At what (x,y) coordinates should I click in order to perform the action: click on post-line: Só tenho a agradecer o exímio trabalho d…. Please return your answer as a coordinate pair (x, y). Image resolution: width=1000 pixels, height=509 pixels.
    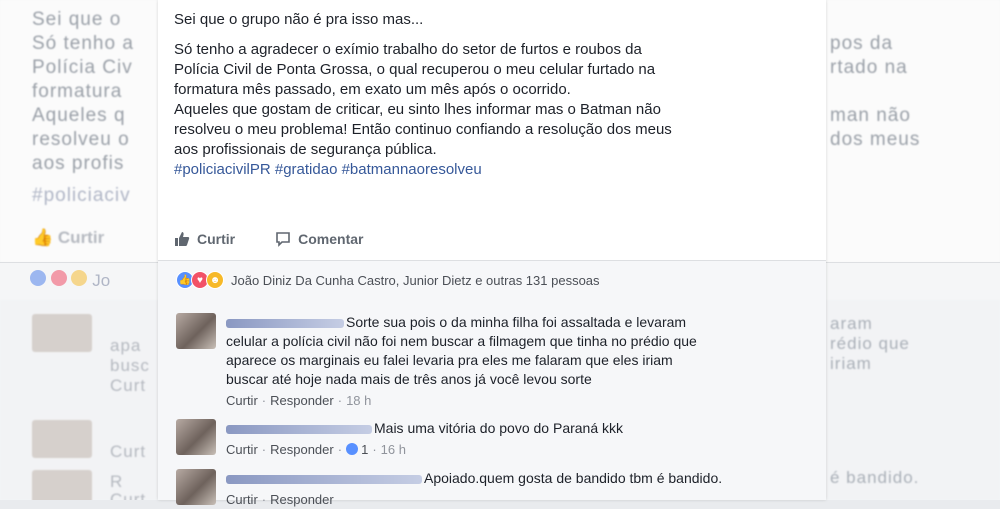
    Looking at the image, I should click on (408, 49).